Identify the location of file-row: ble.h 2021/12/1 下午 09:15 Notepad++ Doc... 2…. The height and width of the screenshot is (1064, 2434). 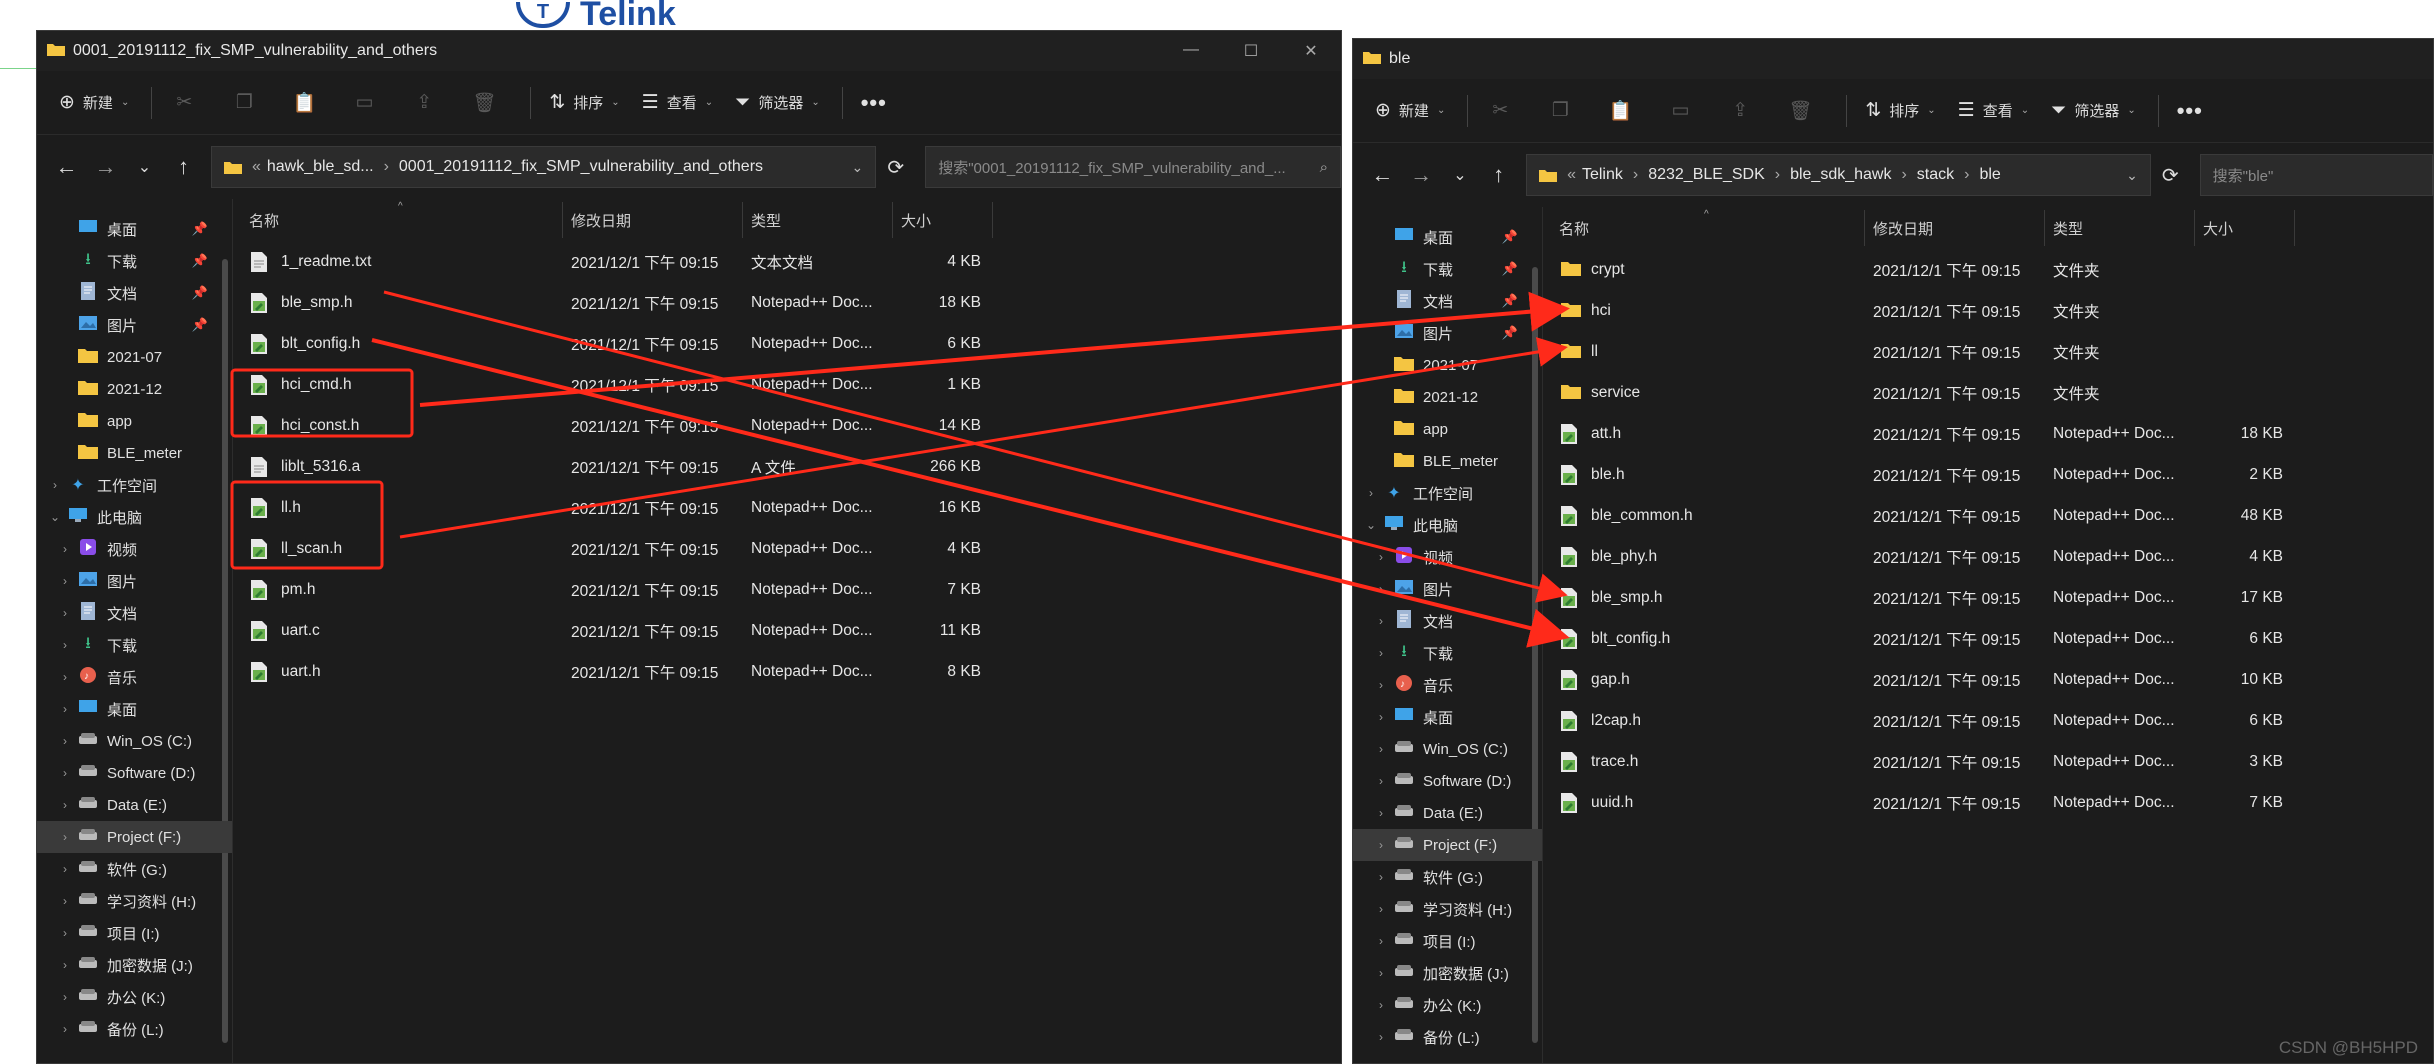
(1988, 474).